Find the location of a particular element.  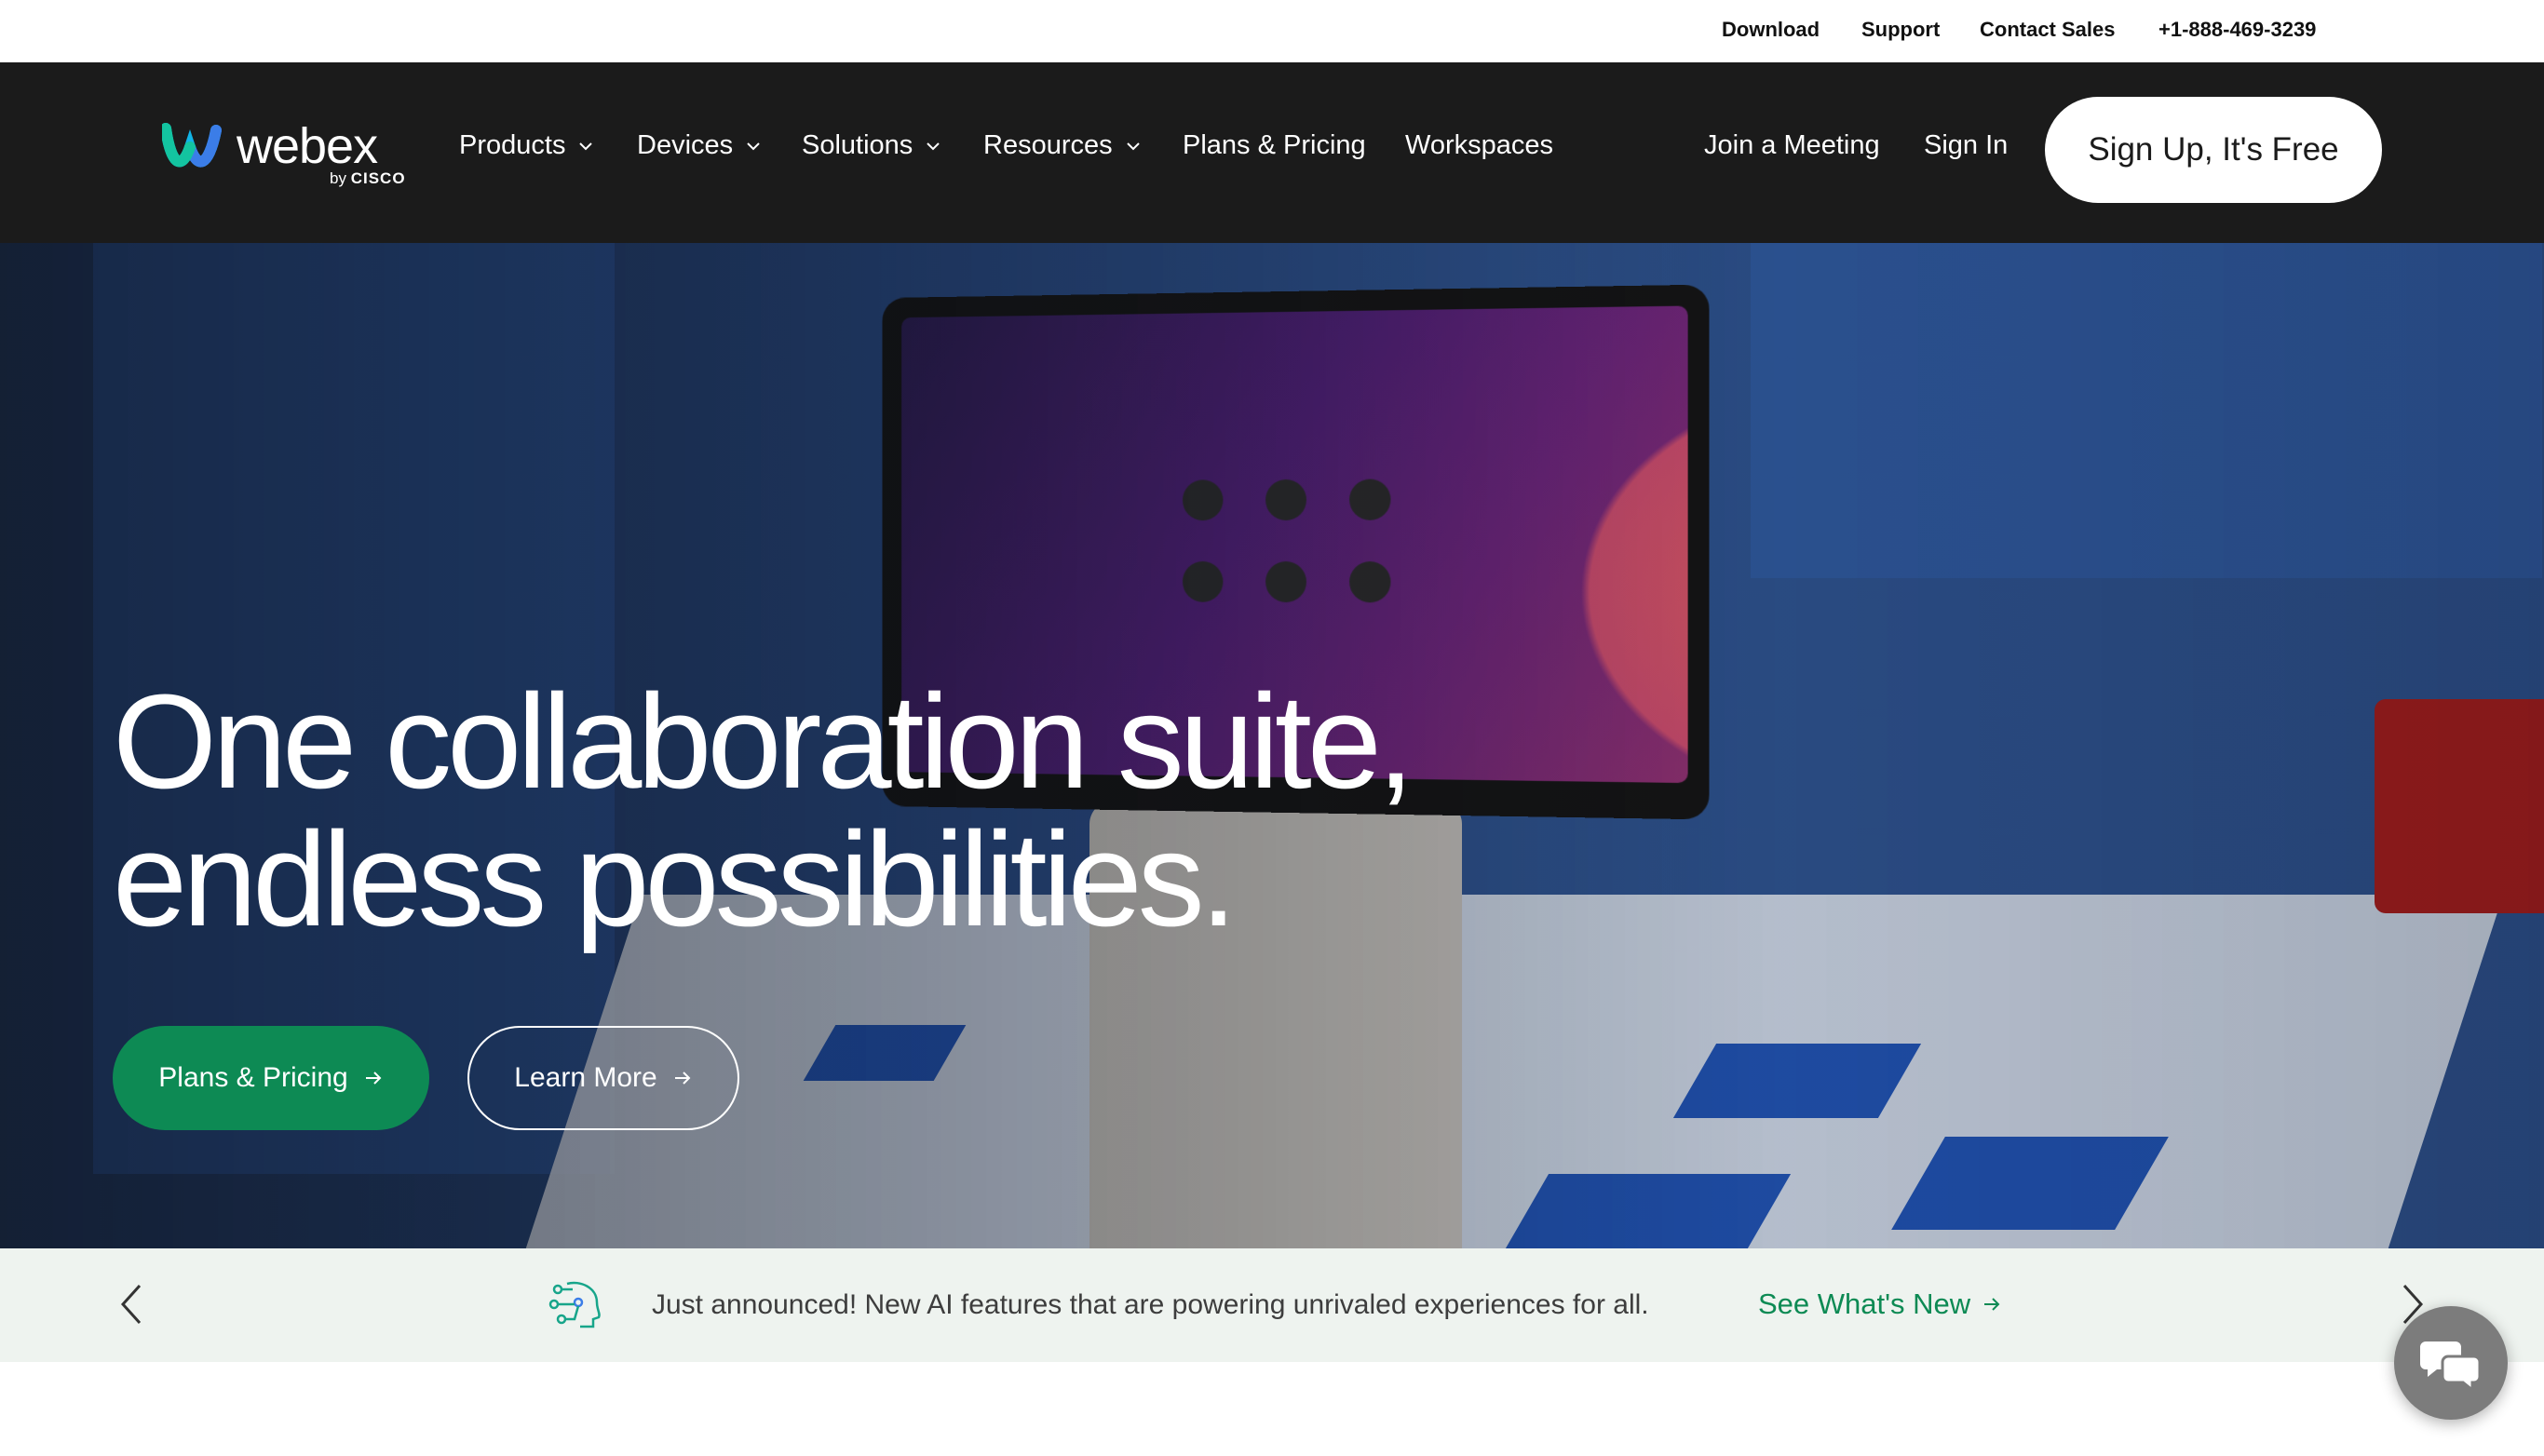

nav-workspaces-label: Workspaces is located at coordinates (1480, 145).